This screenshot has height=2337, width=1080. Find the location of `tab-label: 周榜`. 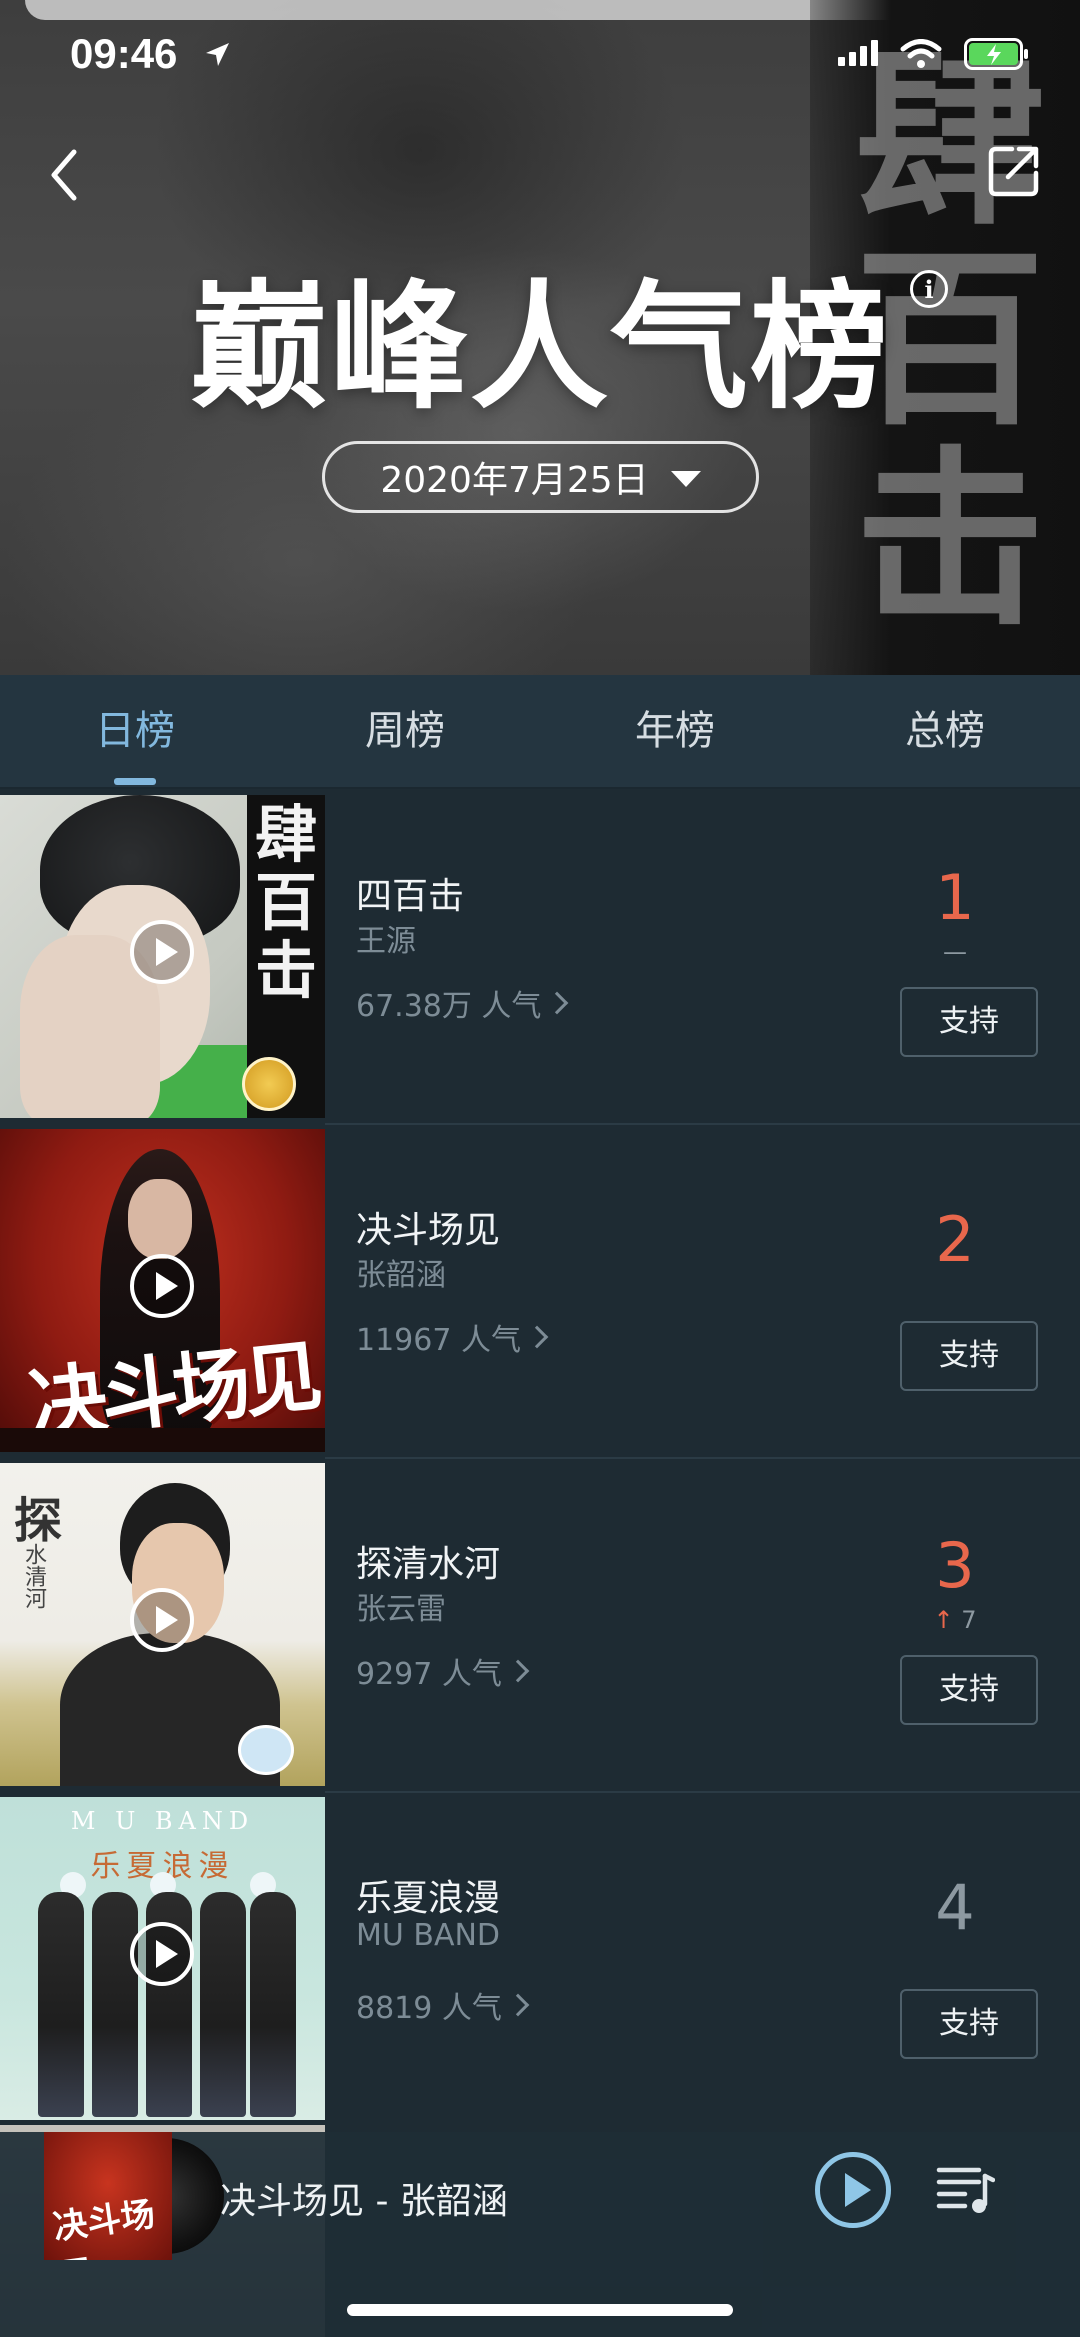

tab-label: 周榜 is located at coordinates (405, 731).